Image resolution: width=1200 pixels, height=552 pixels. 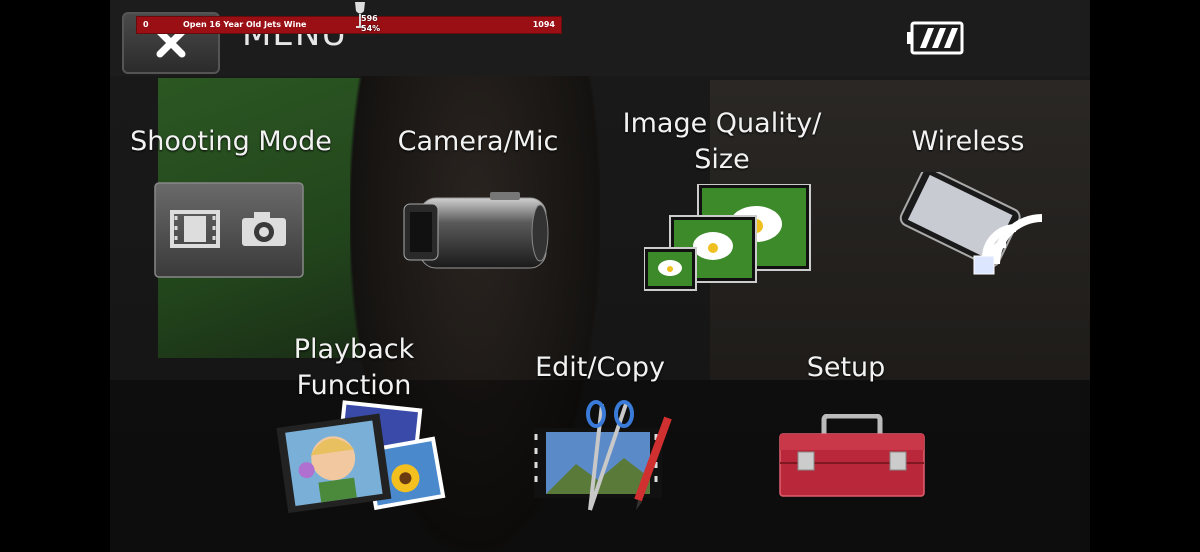 I want to click on menu-item-label: Shooting Mode, so click(x=231, y=141).